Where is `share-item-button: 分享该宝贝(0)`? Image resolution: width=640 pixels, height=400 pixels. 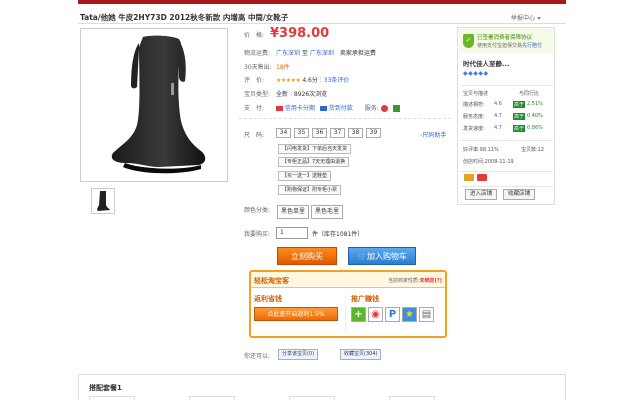 share-item-button: 分享该宝贝(0) is located at coordinates (298, 354).